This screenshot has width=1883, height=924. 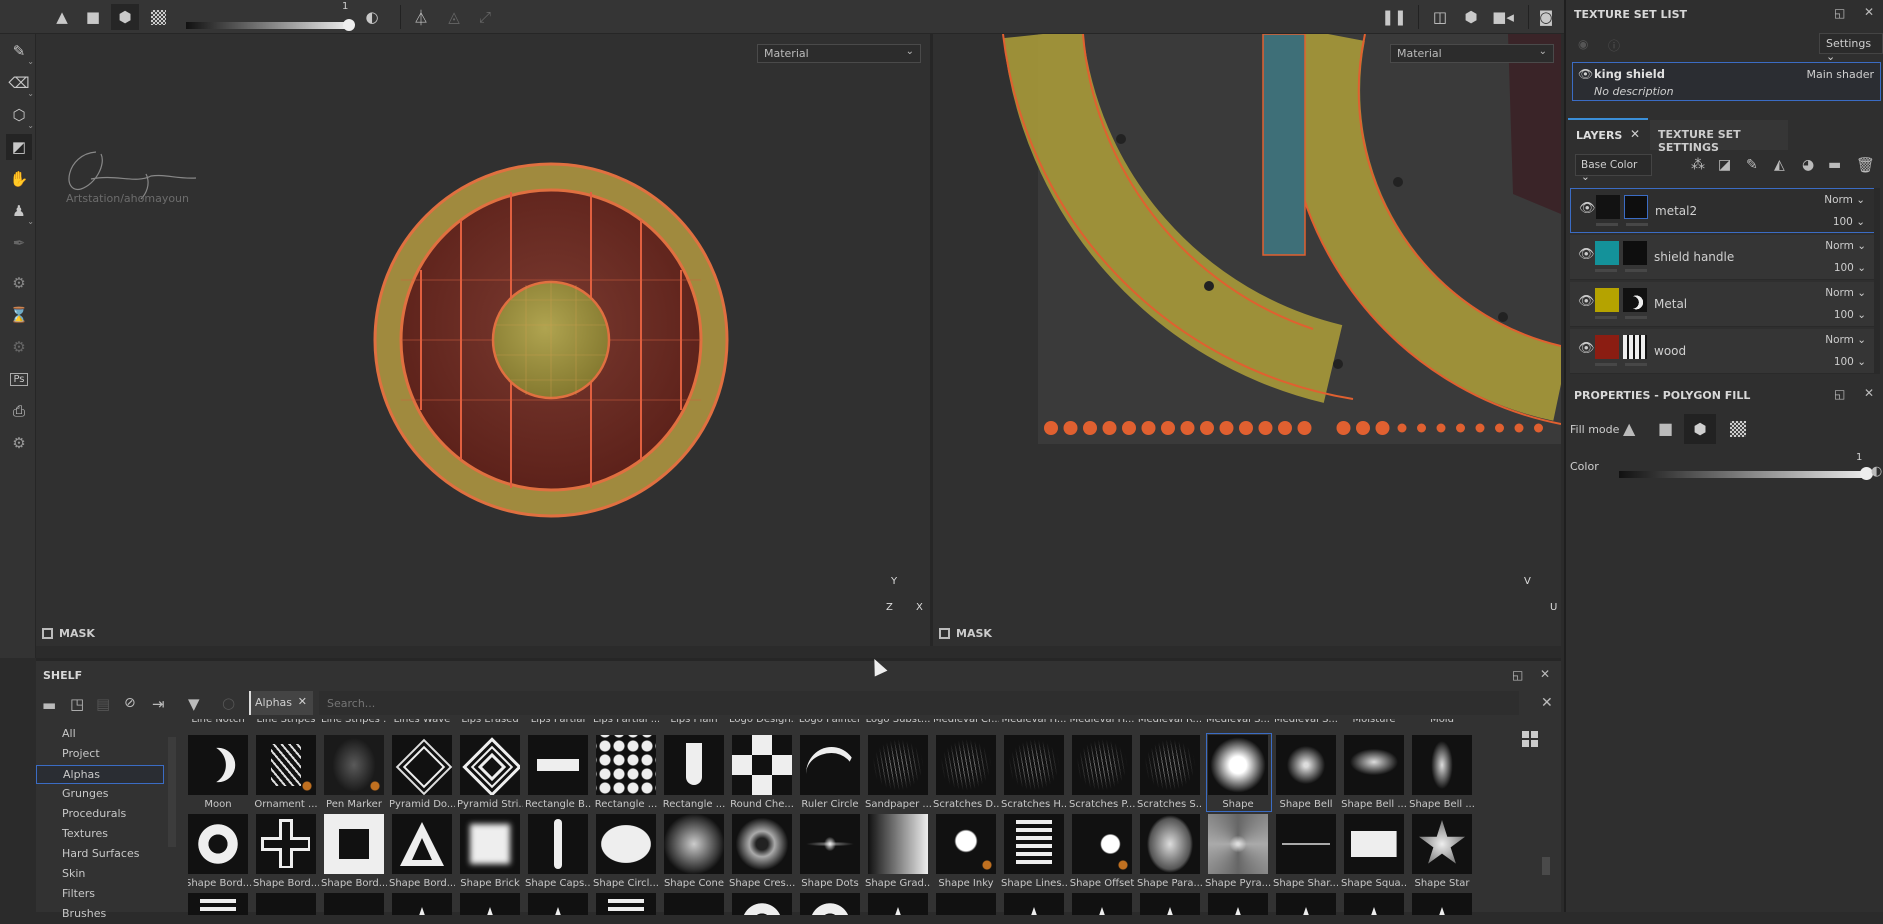 What do you see at coordinates (103, 704) in the screenshot?
I see `save-icon: ▤` at bounding box center [103, 704].